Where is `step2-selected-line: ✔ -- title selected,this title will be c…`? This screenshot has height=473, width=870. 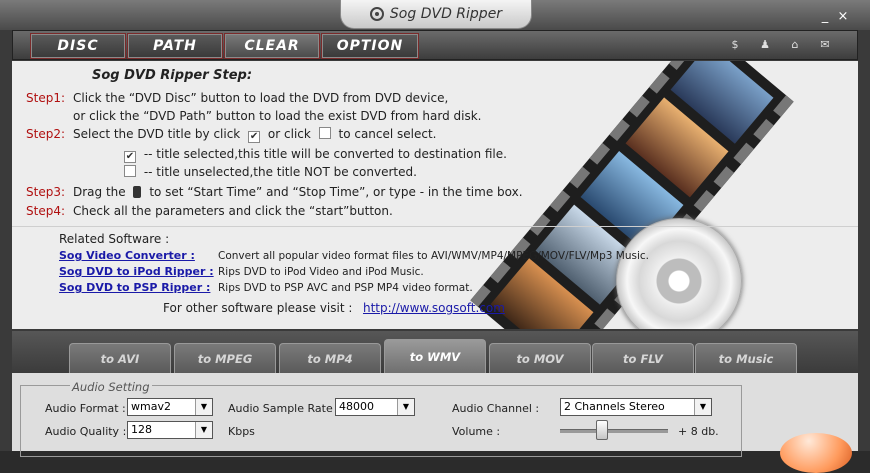
step2-selected-line: ✔ -- title selected,this title will be c… is located at coordinates (313, 155).